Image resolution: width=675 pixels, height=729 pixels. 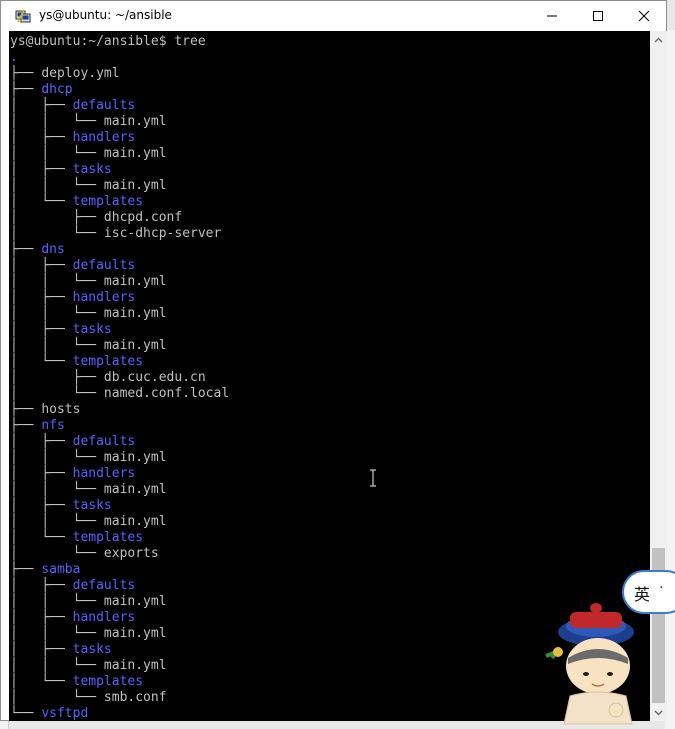 I want to click on ime-floating-widget: 英 ·, so click(x=607, y=647).